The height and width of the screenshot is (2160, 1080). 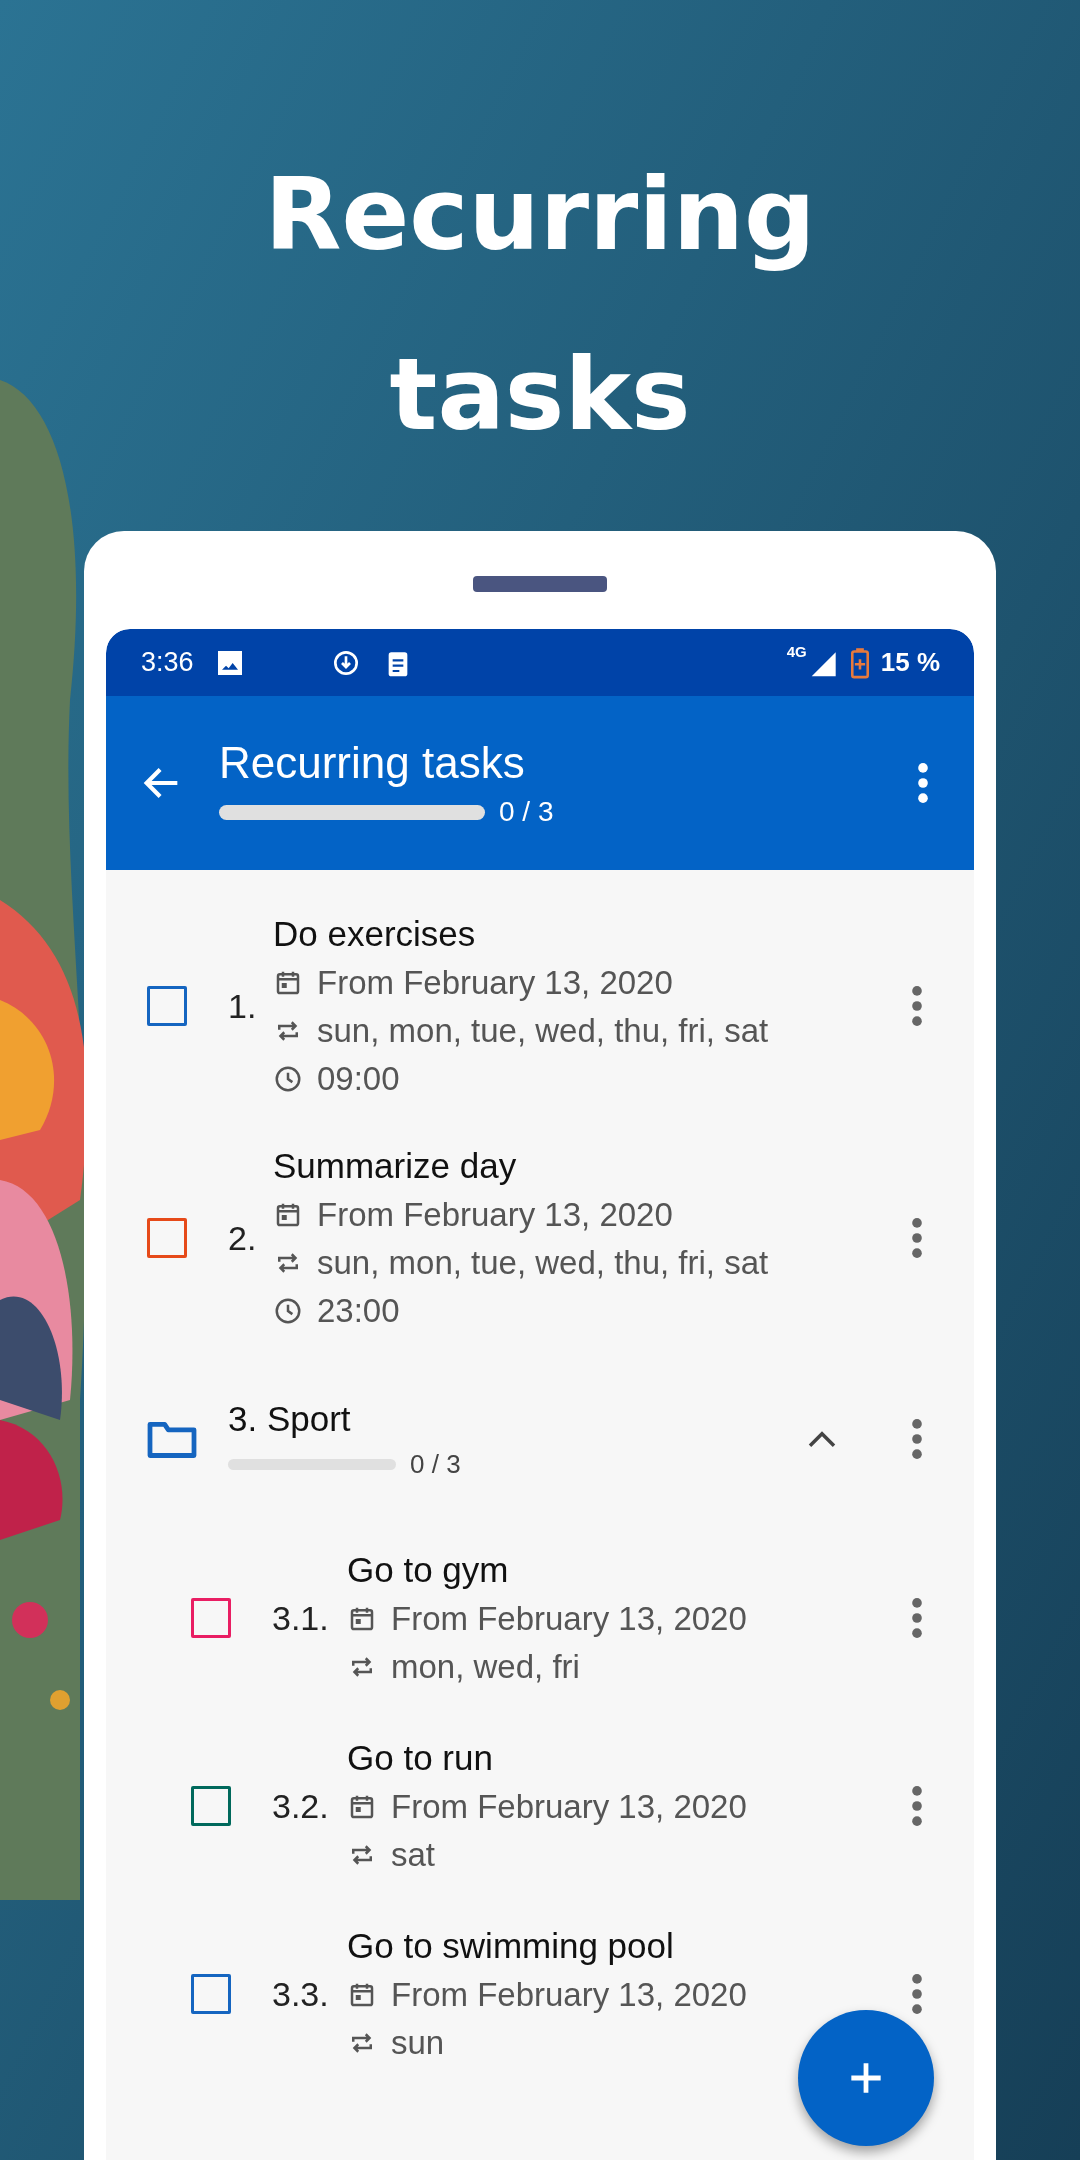 I want to click on task-repeat-days: mon, wed, fri, so click(x=485, y=1667).